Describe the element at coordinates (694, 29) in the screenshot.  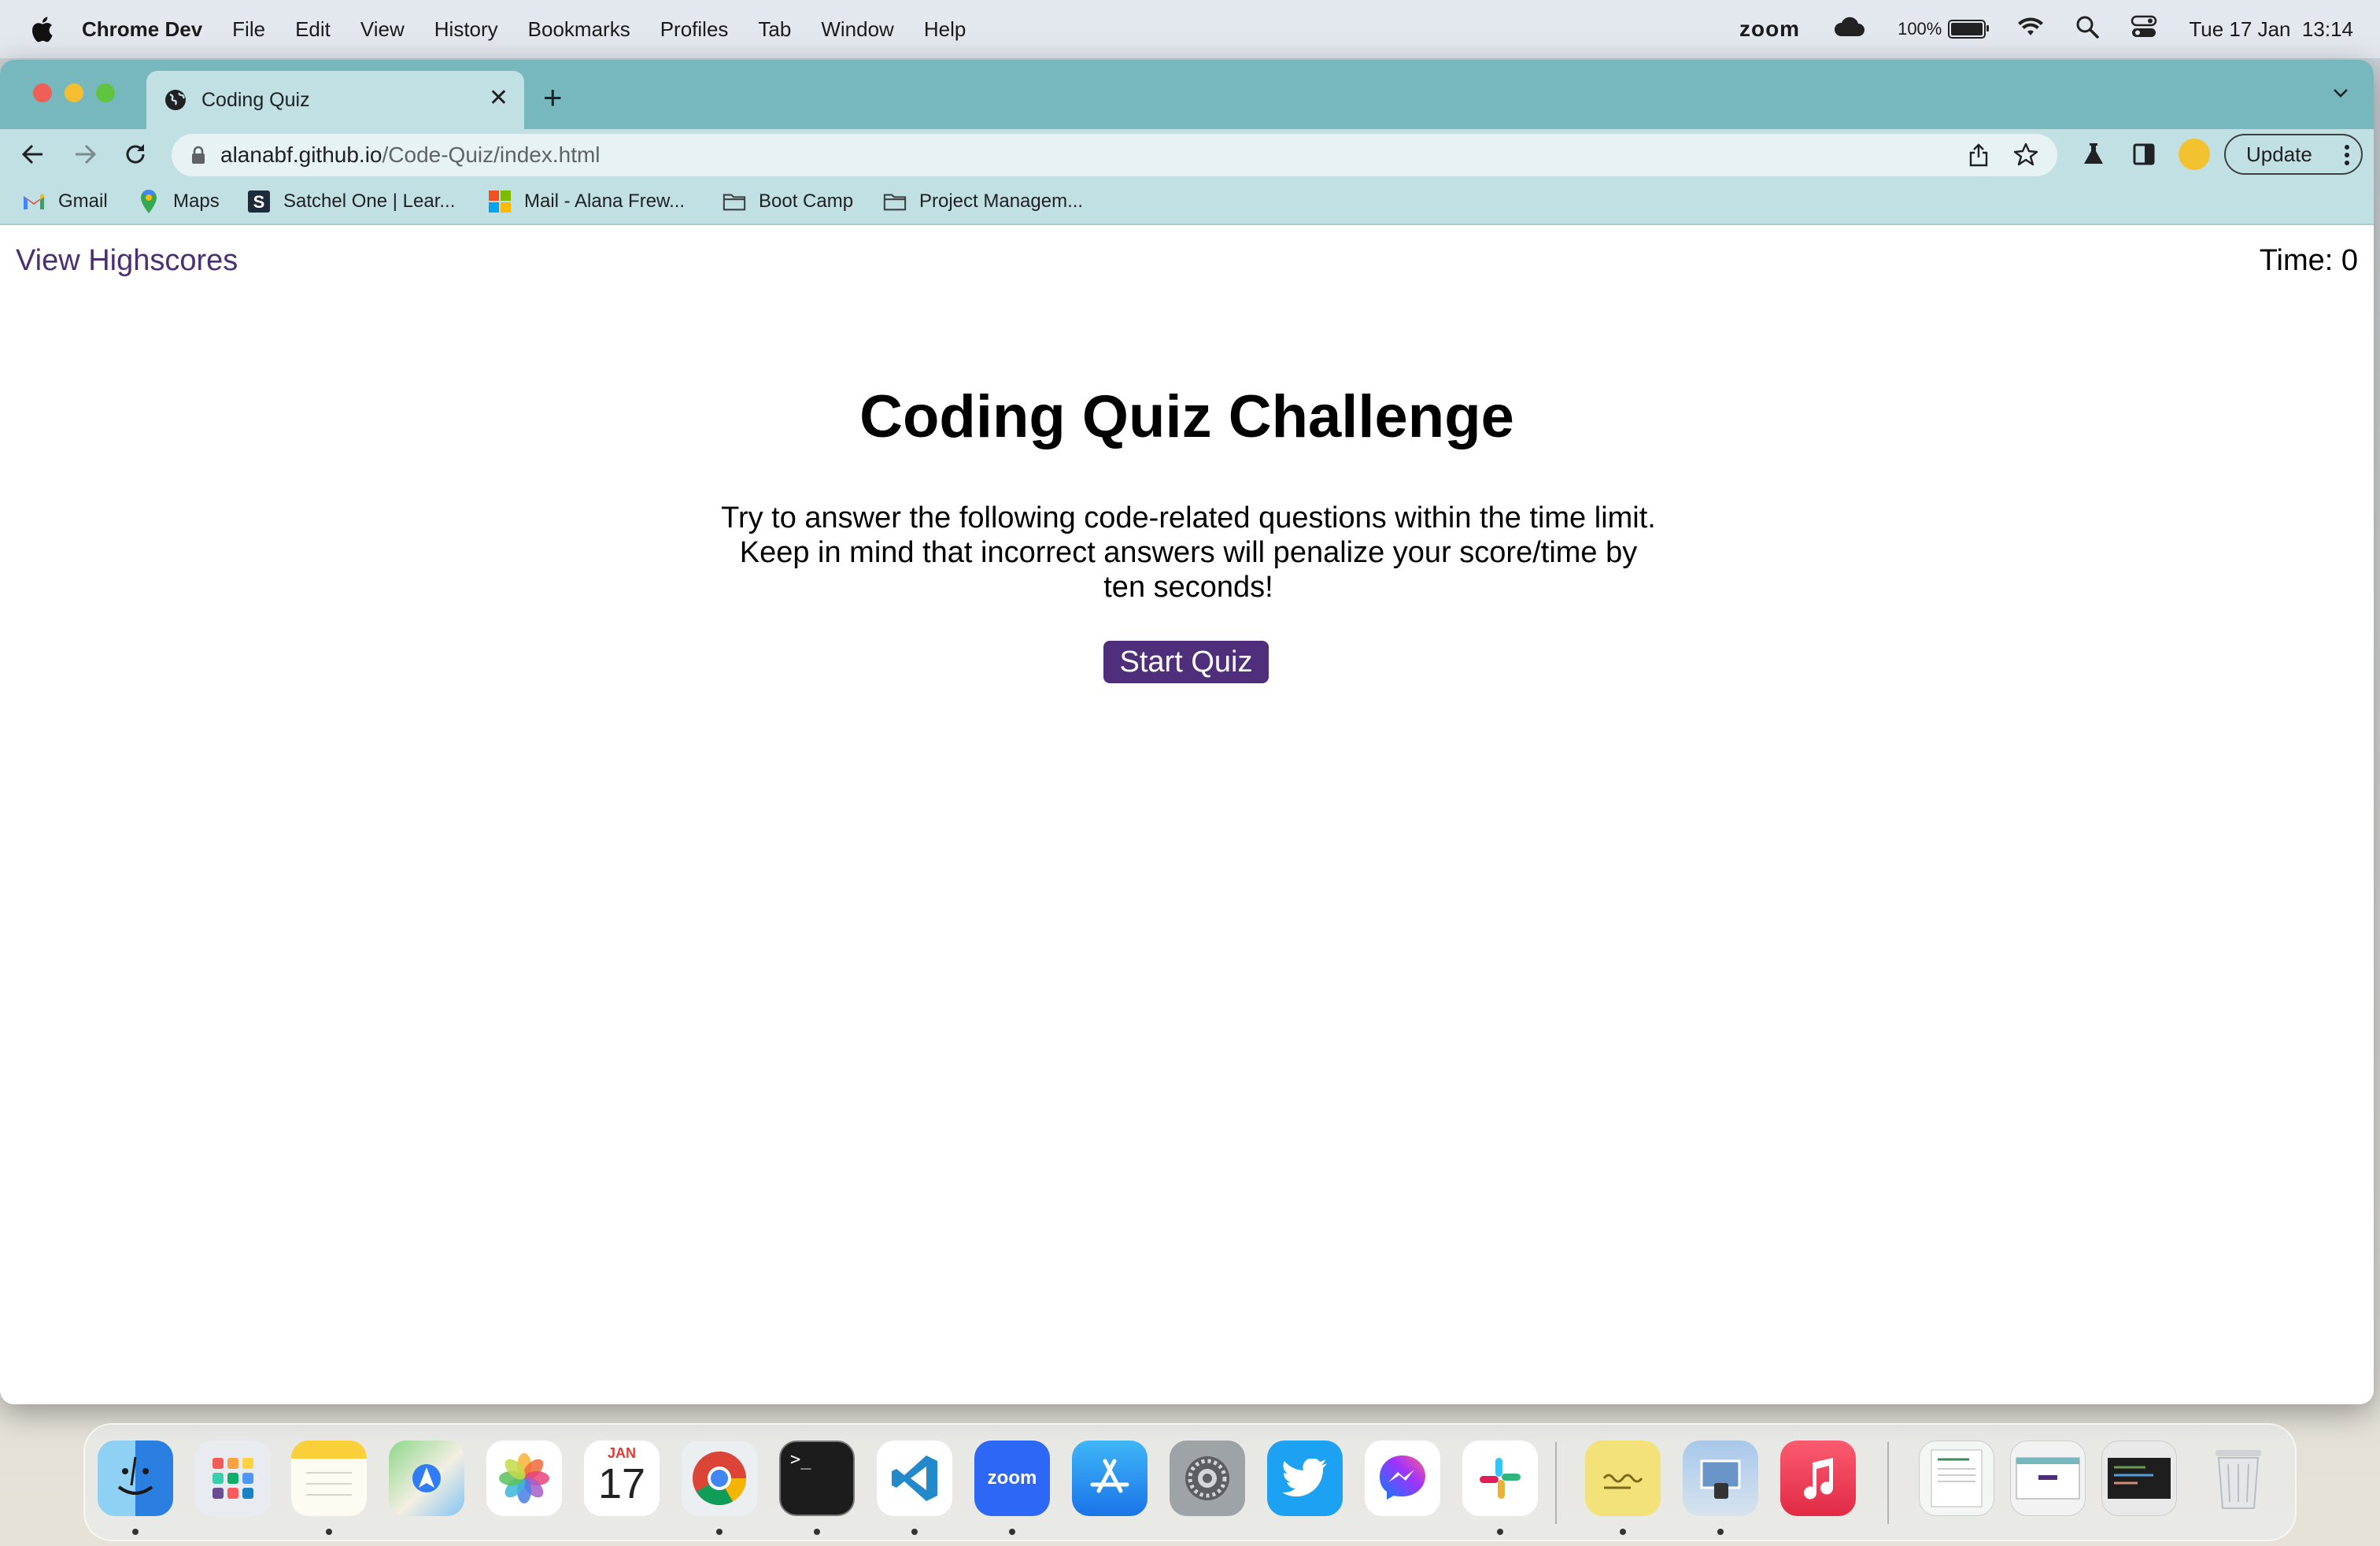
I see `menu-profiles: Profiles` at that location.